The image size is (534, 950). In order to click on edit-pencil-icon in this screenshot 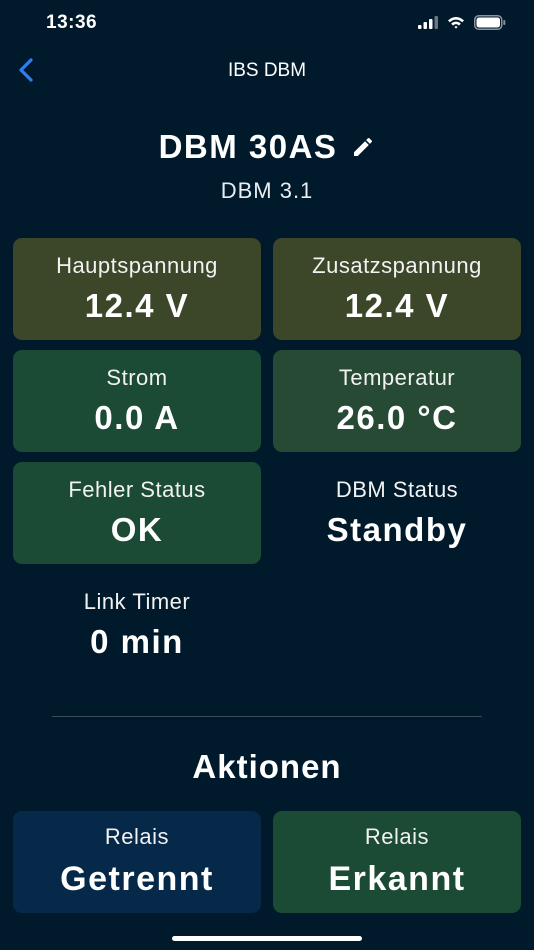, I will do `click(363, 147)`.